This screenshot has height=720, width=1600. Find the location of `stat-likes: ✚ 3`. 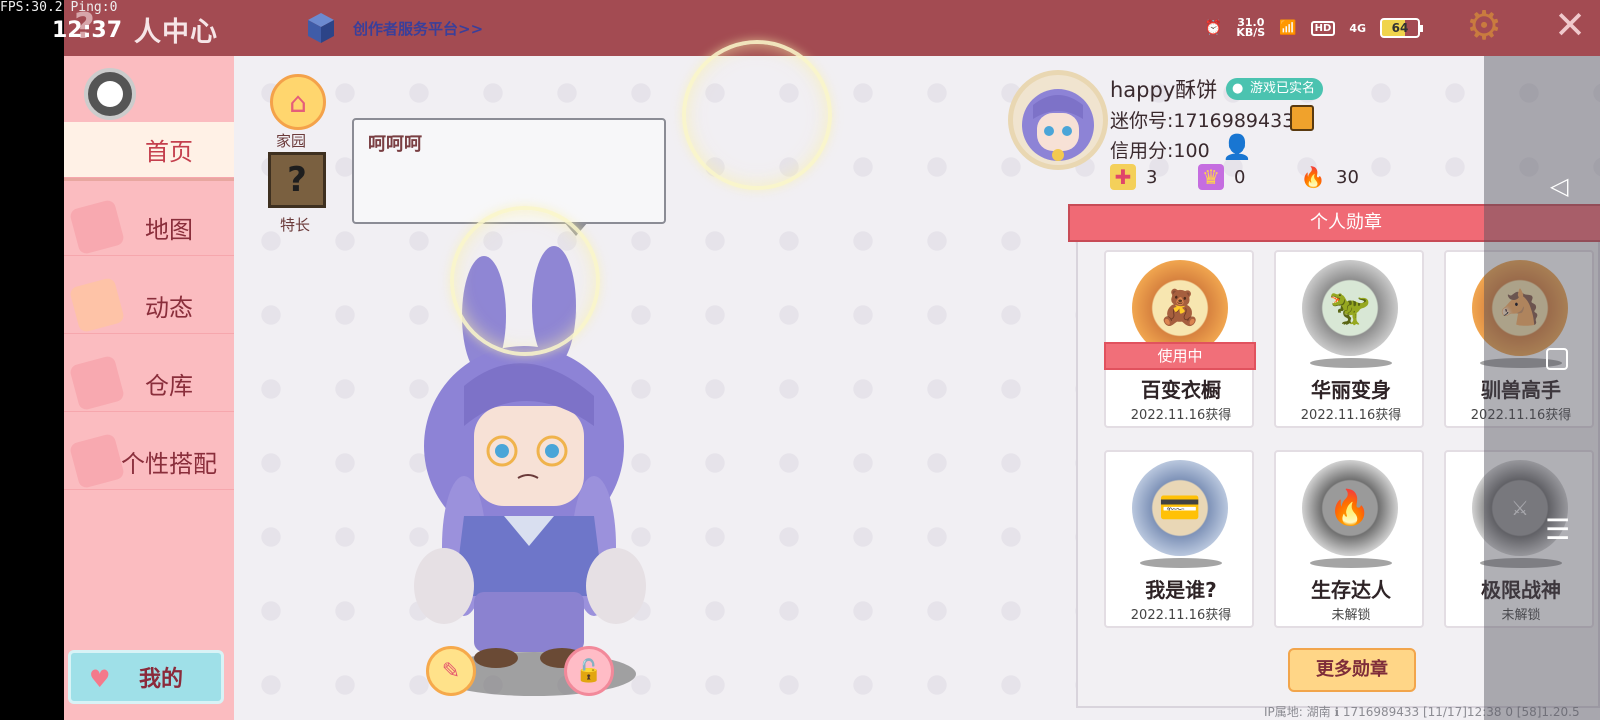

stat-likes: ✚ 3 is located at coordinates (1133, 177).